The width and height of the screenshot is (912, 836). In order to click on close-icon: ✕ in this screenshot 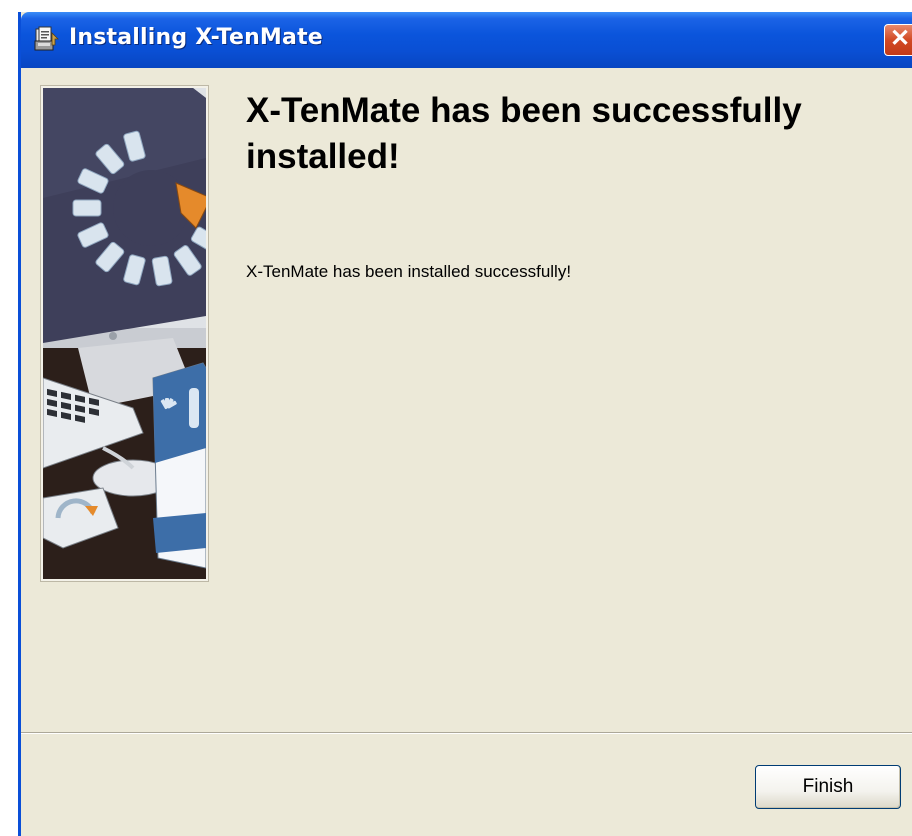, I will do `click(900, 38)`.